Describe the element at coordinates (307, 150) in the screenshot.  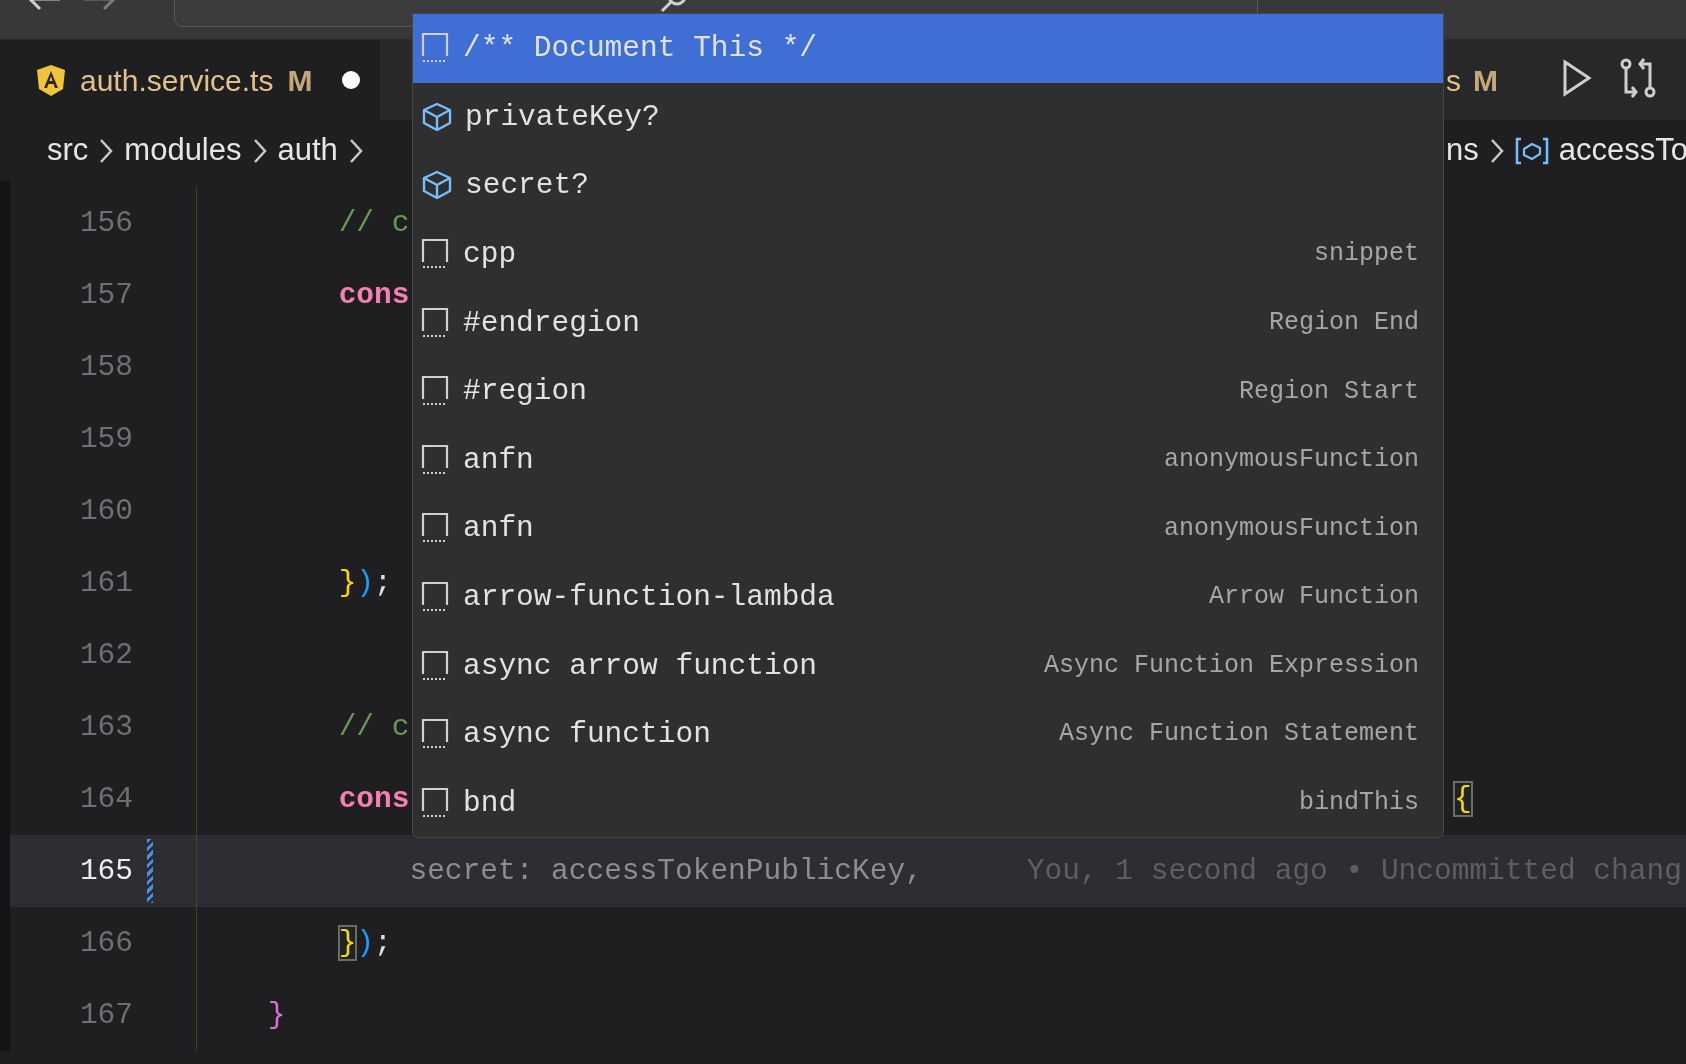
I see `breadcrumb-item: auth` at that location.